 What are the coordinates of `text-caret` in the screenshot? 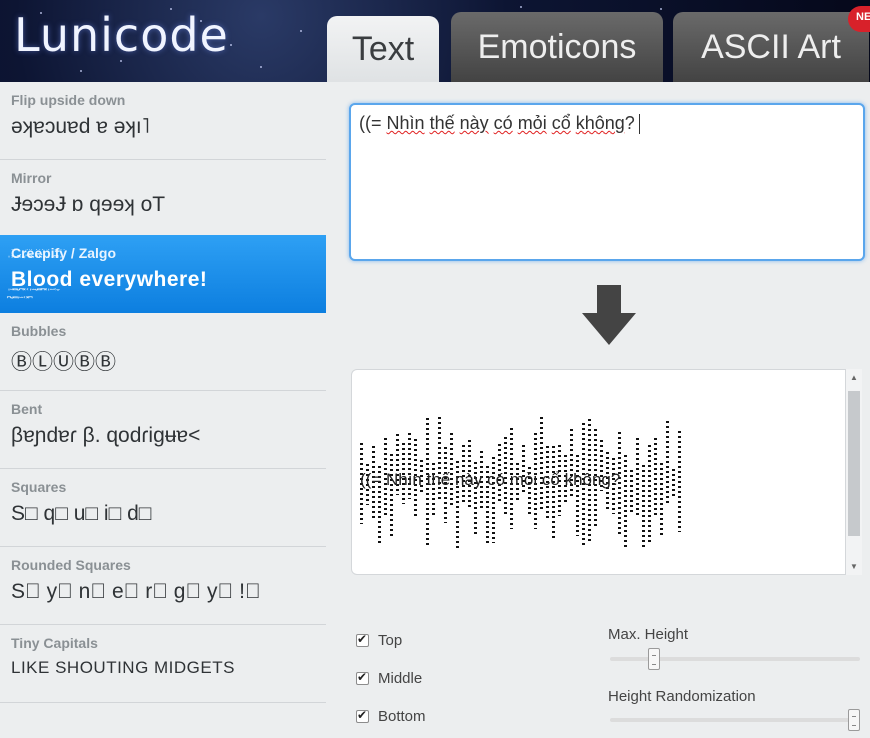 It's located at (639, 124).